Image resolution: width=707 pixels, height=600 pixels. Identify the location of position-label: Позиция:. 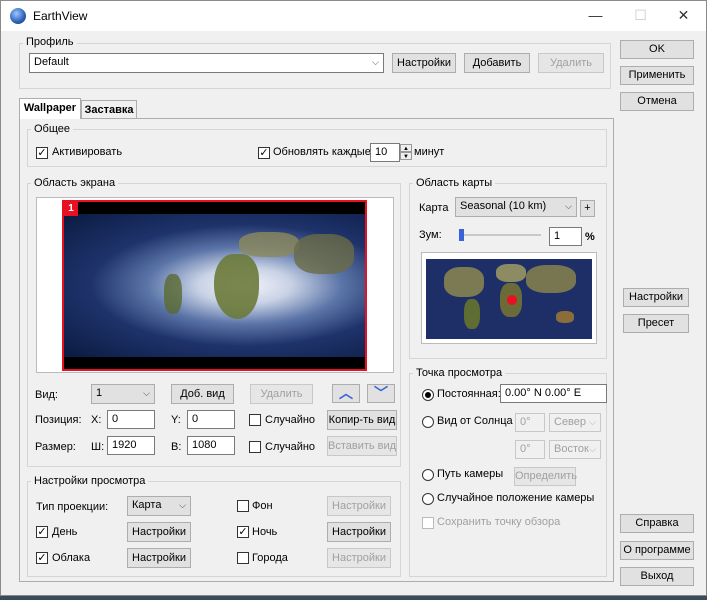
(58, 420).